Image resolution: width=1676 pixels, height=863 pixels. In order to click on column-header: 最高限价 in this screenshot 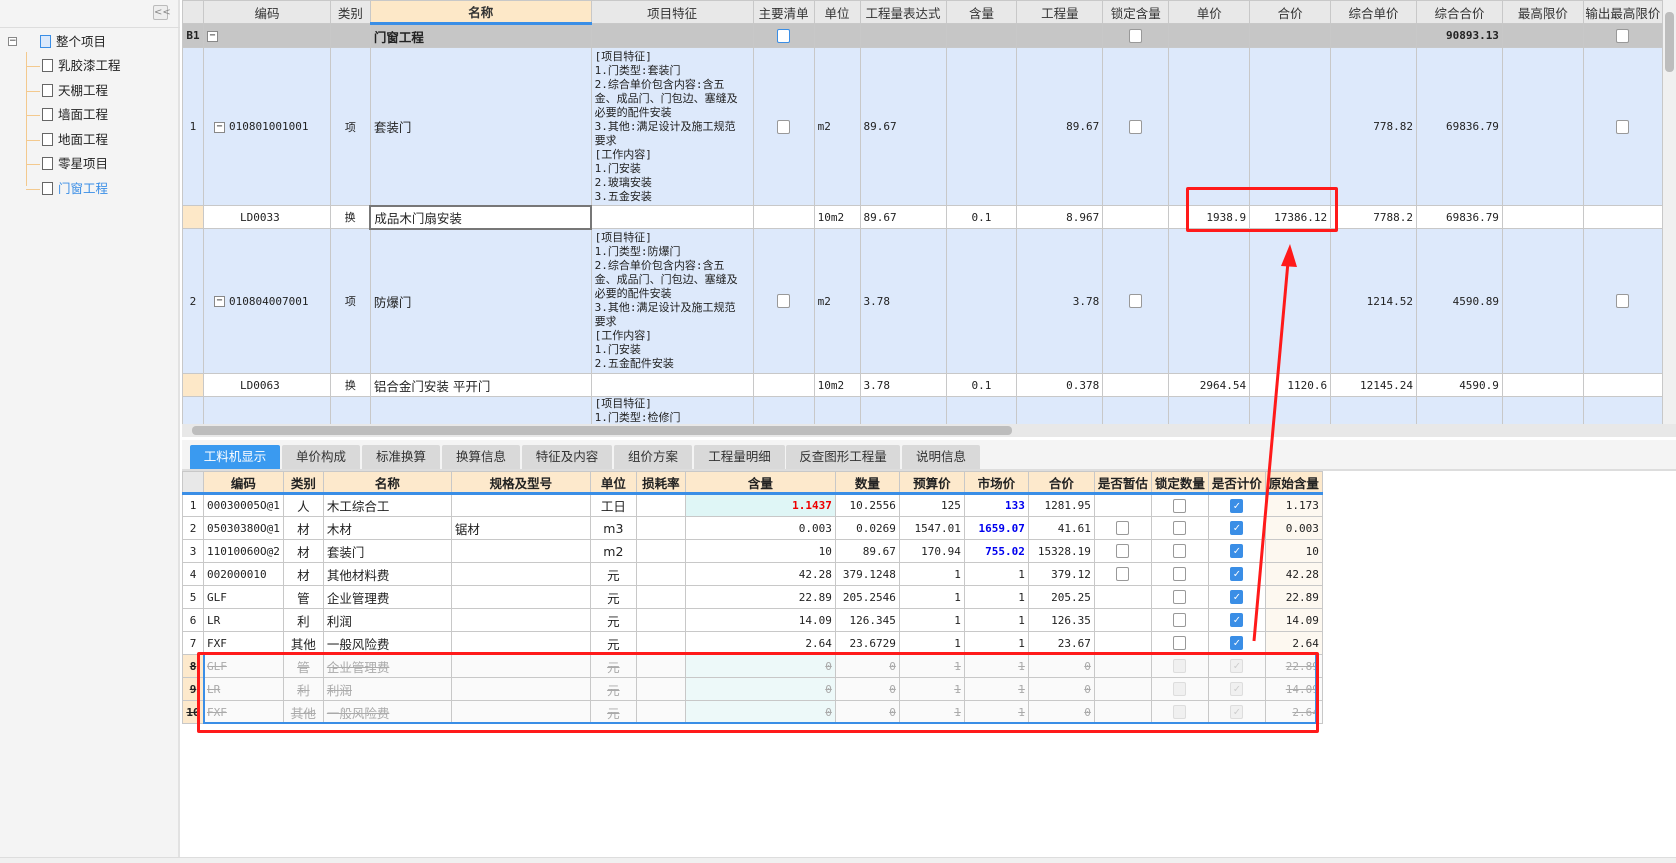, I will do `click(1542, 12)`.